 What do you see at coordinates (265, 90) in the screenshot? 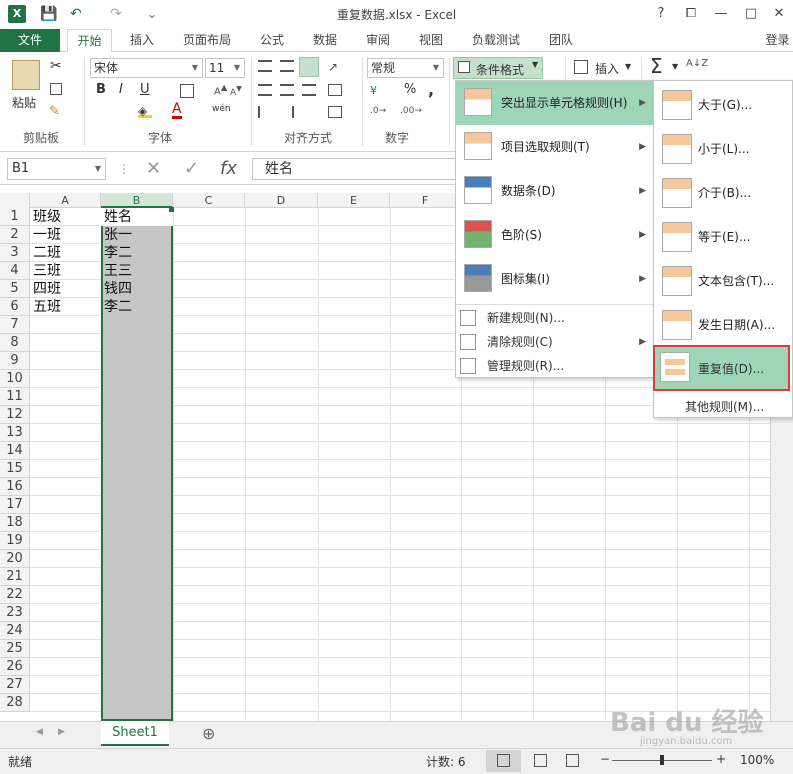
I see `align-left-icon` at bounding box center [265, 90].